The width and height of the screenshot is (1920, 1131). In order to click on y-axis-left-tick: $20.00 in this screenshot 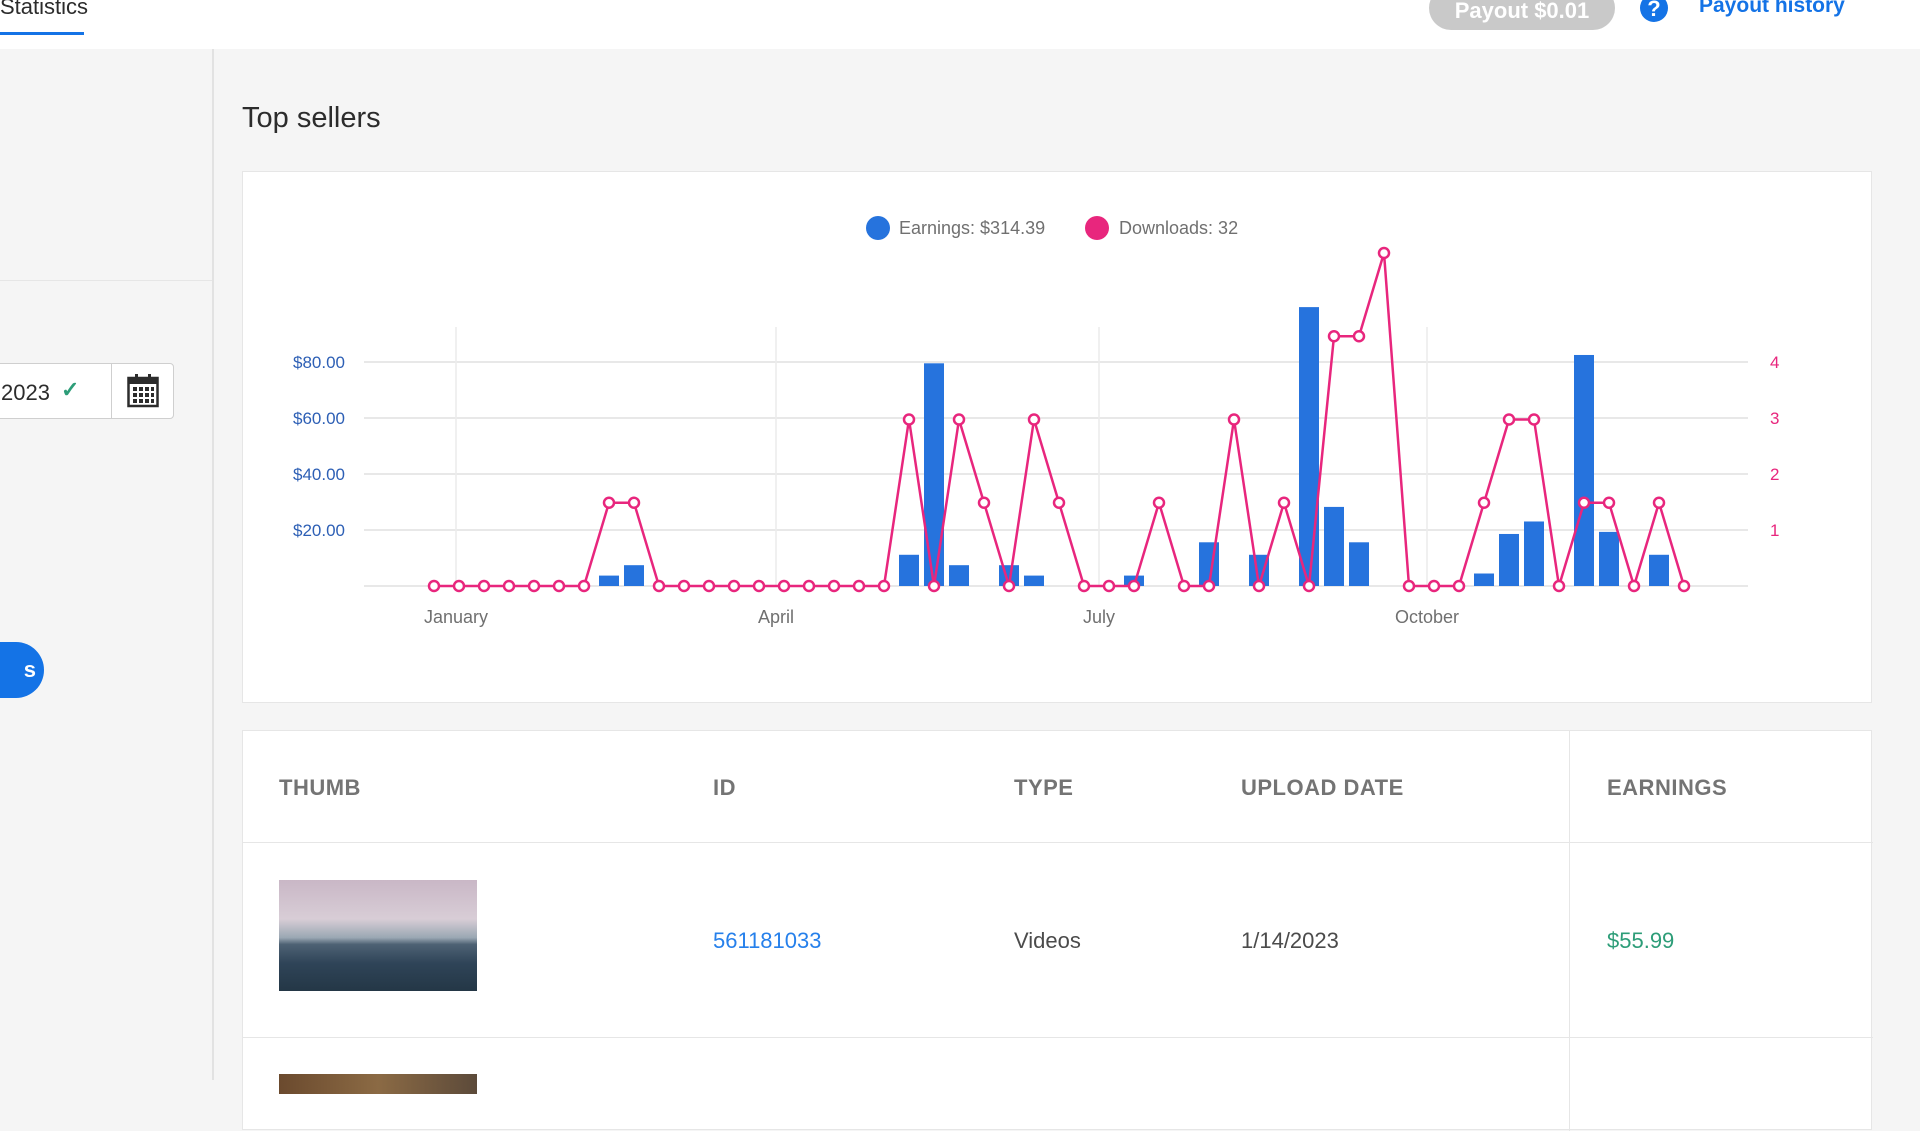, I will do `click(319, 530)`.